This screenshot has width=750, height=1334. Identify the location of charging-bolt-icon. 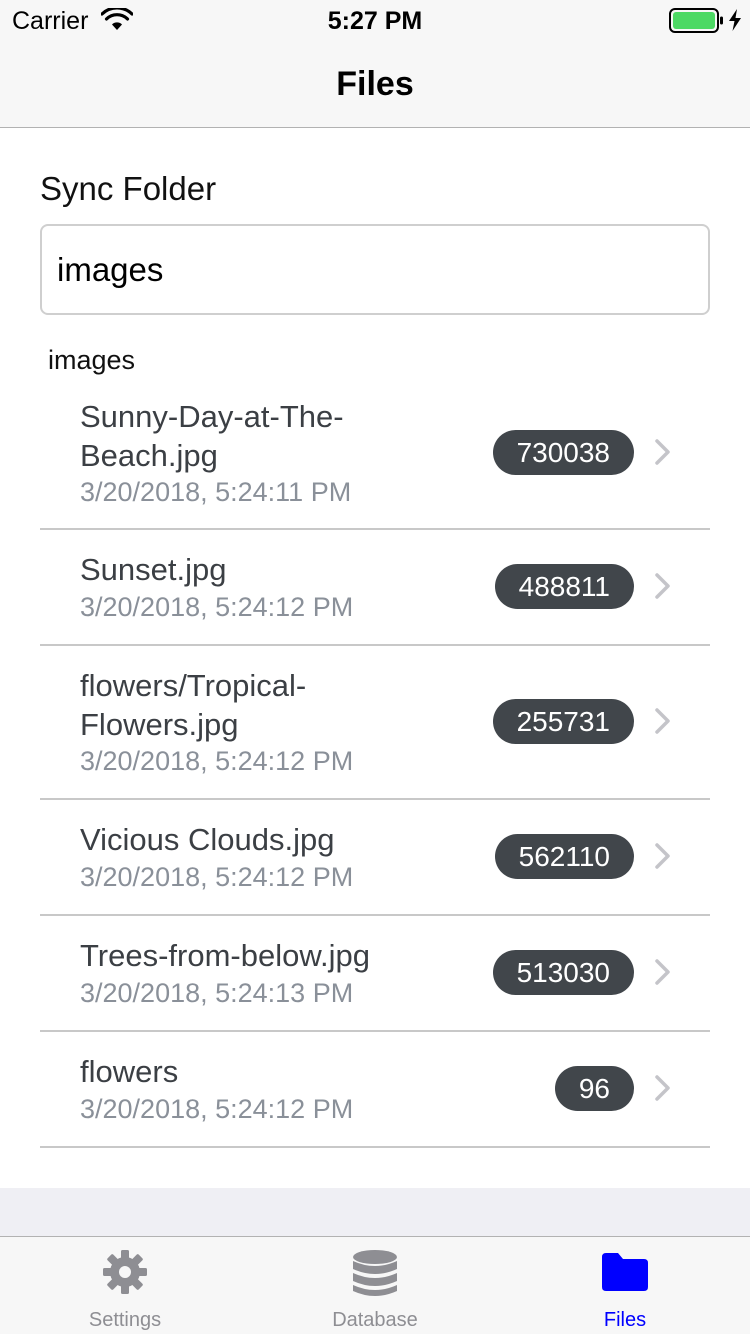
(735, 20).